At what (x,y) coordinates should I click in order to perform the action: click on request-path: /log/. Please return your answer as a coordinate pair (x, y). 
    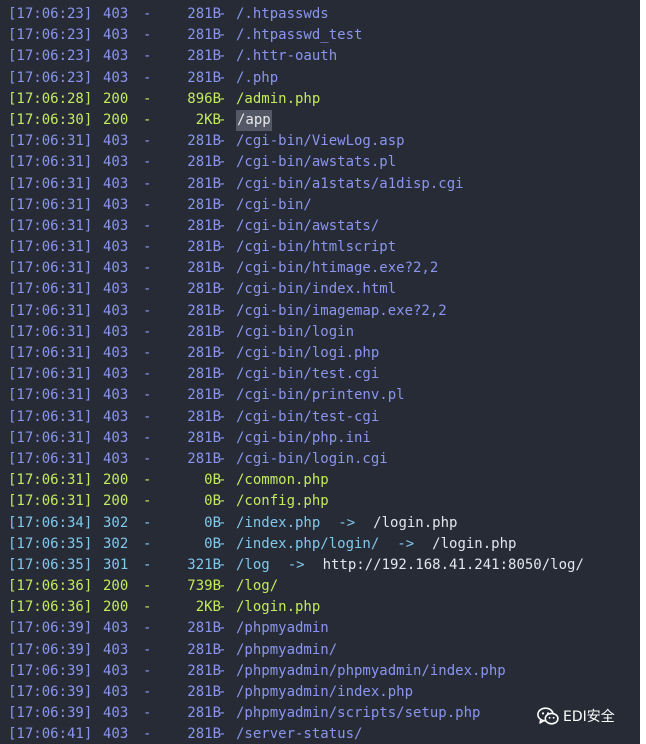
    Looking at the image, I should click on (257, 586).